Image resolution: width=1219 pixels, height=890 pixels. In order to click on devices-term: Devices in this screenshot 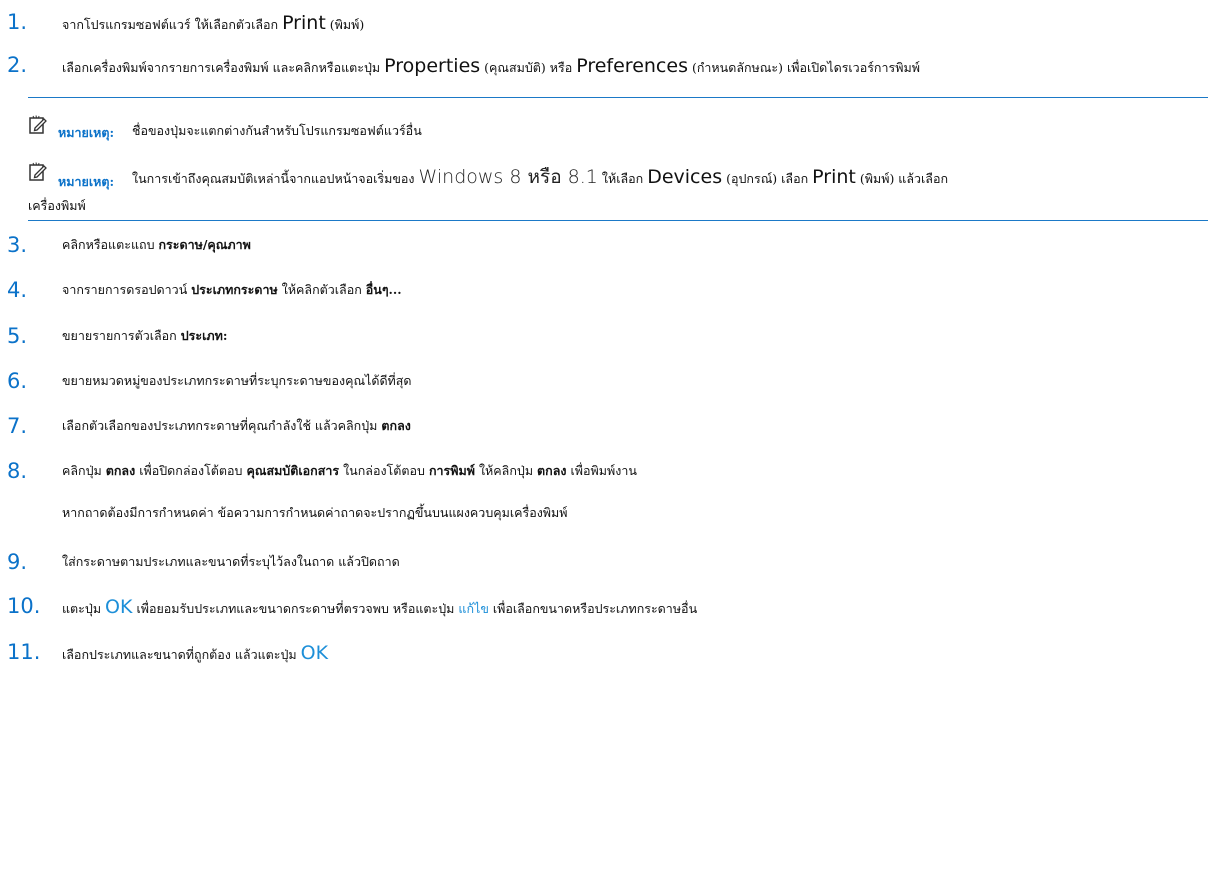, I will do `click(685, 177)`.